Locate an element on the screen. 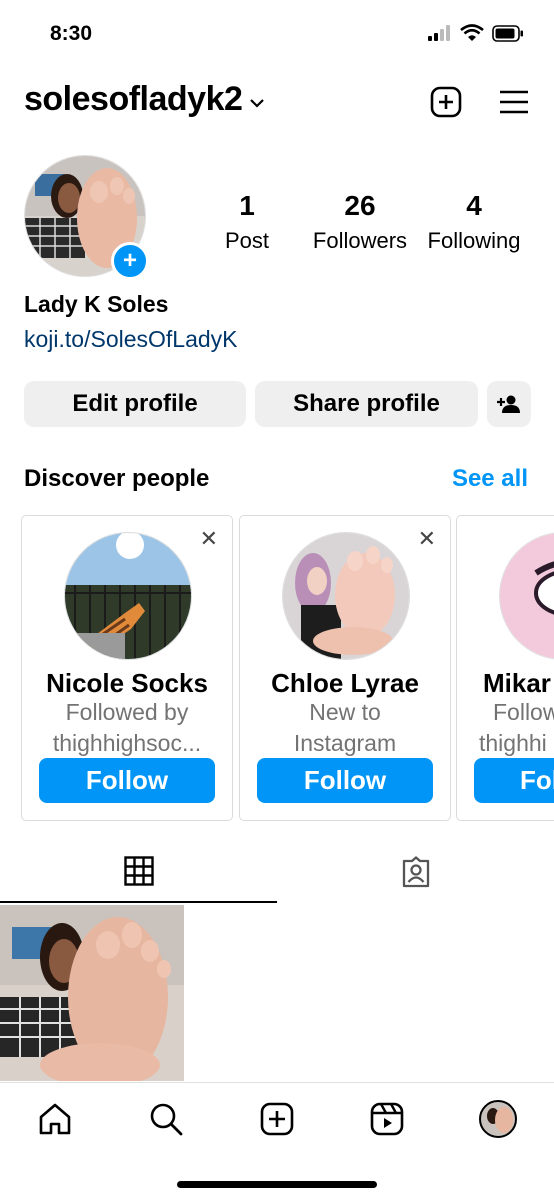  following-label: Following is located at coordinates (474, 240).